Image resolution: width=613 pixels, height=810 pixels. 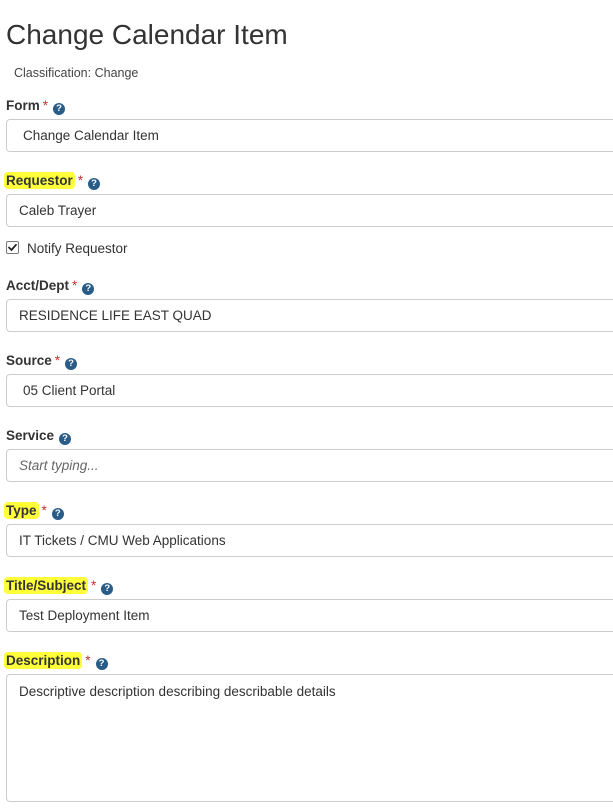 I want to click on notify-requestor-label: Notify Requestor, so click(x=77, y=248).